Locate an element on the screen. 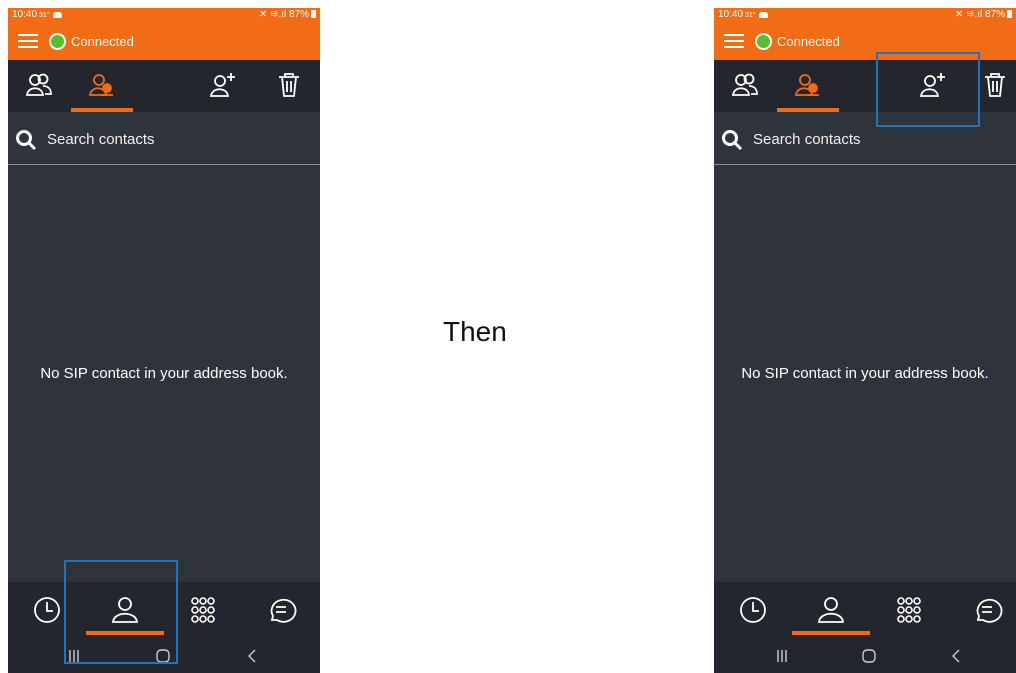 This screenshot has width=1016, height=673. system-navigation-bar is located at coordinates (865, 655).